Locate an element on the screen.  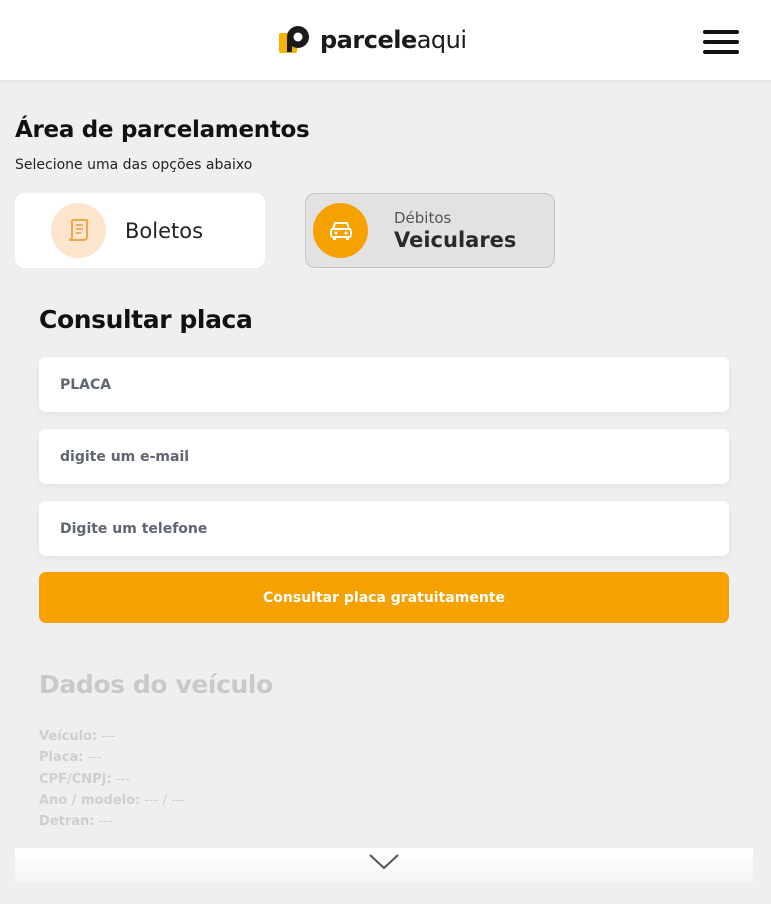
vehicle-row-veiculo: Veículo: --- is located at coordinates (112, 736).